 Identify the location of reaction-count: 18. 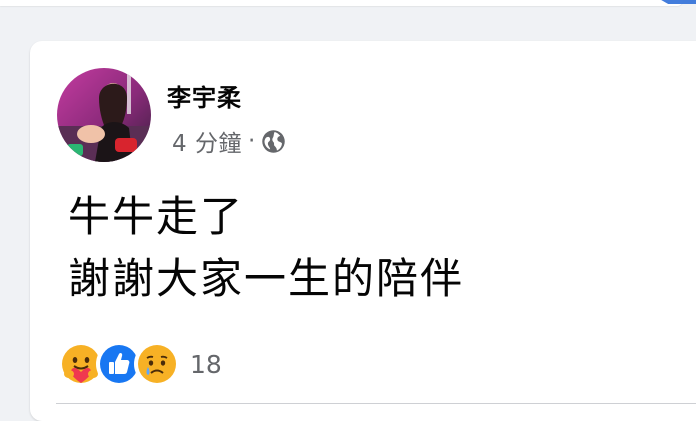
(206, 364).